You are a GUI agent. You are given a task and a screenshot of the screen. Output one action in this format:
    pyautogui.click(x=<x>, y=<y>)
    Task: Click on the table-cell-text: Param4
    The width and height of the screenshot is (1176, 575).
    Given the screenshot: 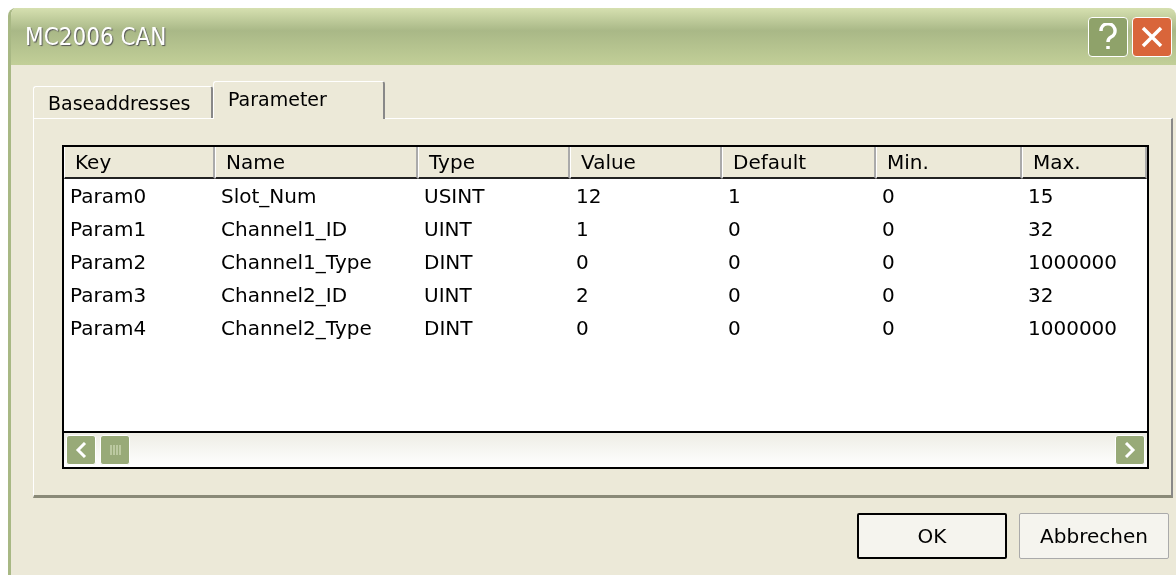 What is the action you would take?
    pyautogui.click(x=108, y=328)
    